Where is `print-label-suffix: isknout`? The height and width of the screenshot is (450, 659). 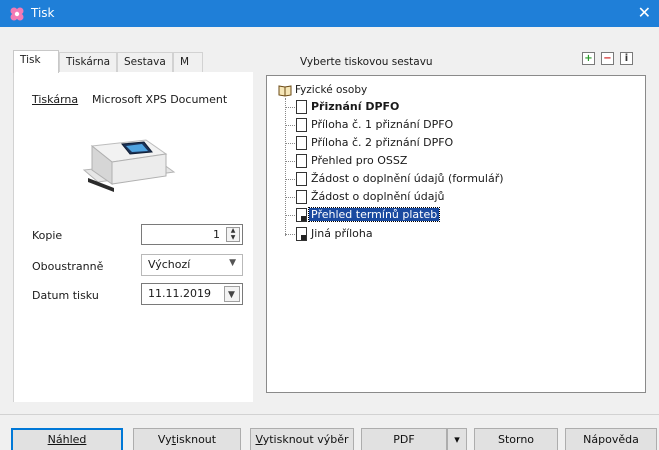 print-label-suffix: isknout is located at coordinates (196, 439).